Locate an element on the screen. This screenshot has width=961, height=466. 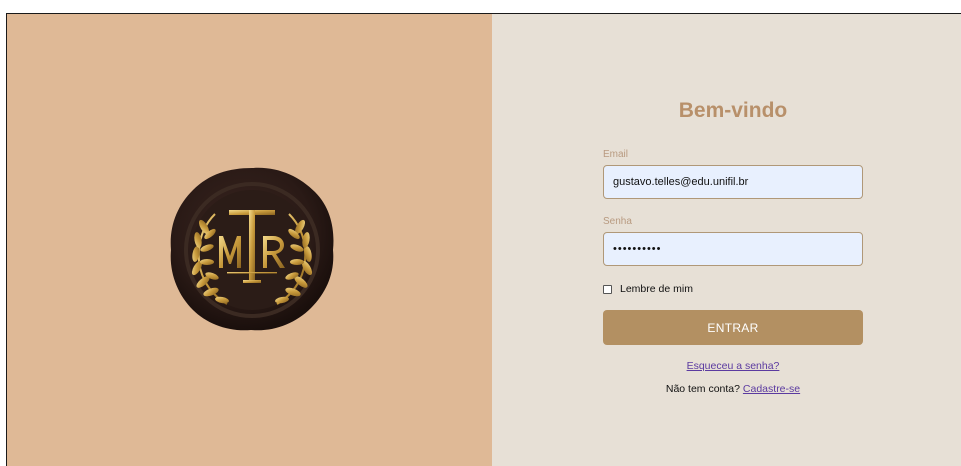
forgot-password-link: Esqueceu a senha? is located at coordinates (733, 366).